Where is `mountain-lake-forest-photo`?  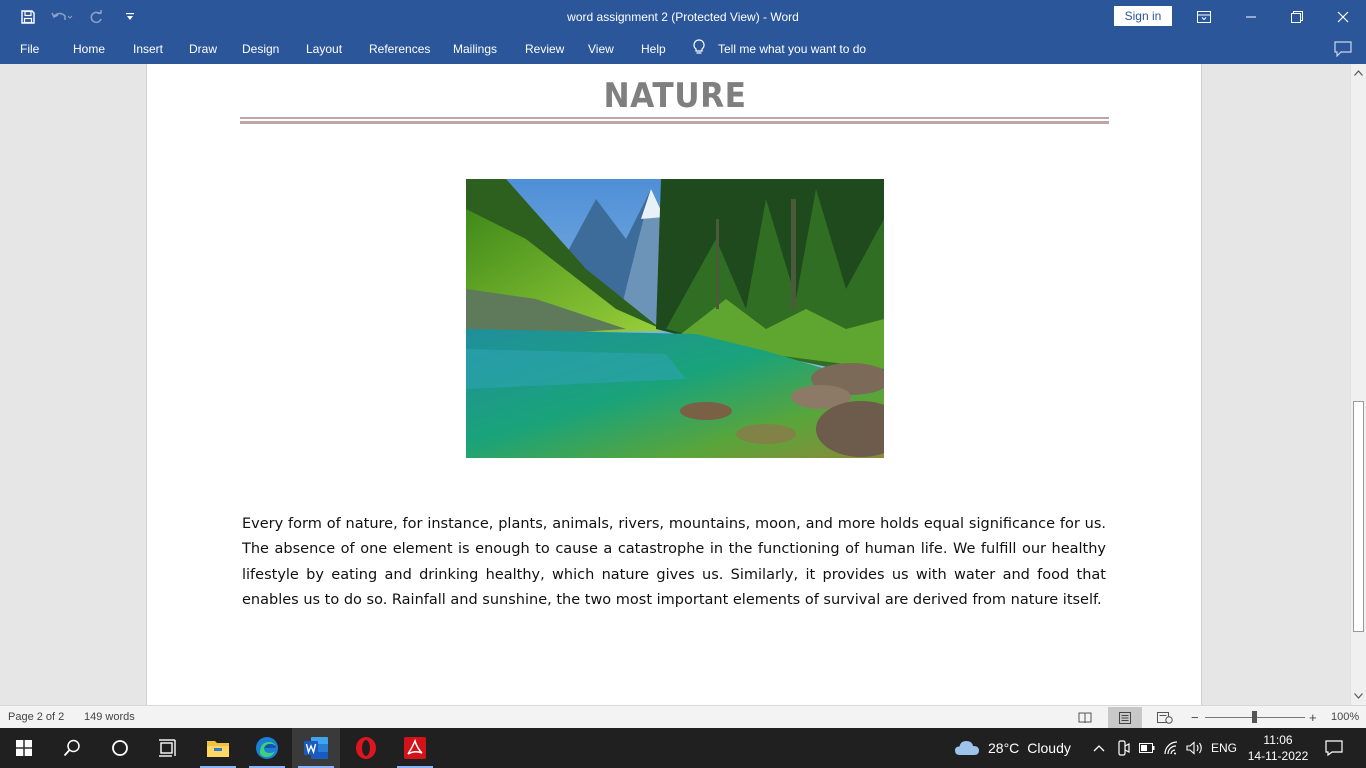 mountain-lake-forest-photo is located at coordinates (675, 318).